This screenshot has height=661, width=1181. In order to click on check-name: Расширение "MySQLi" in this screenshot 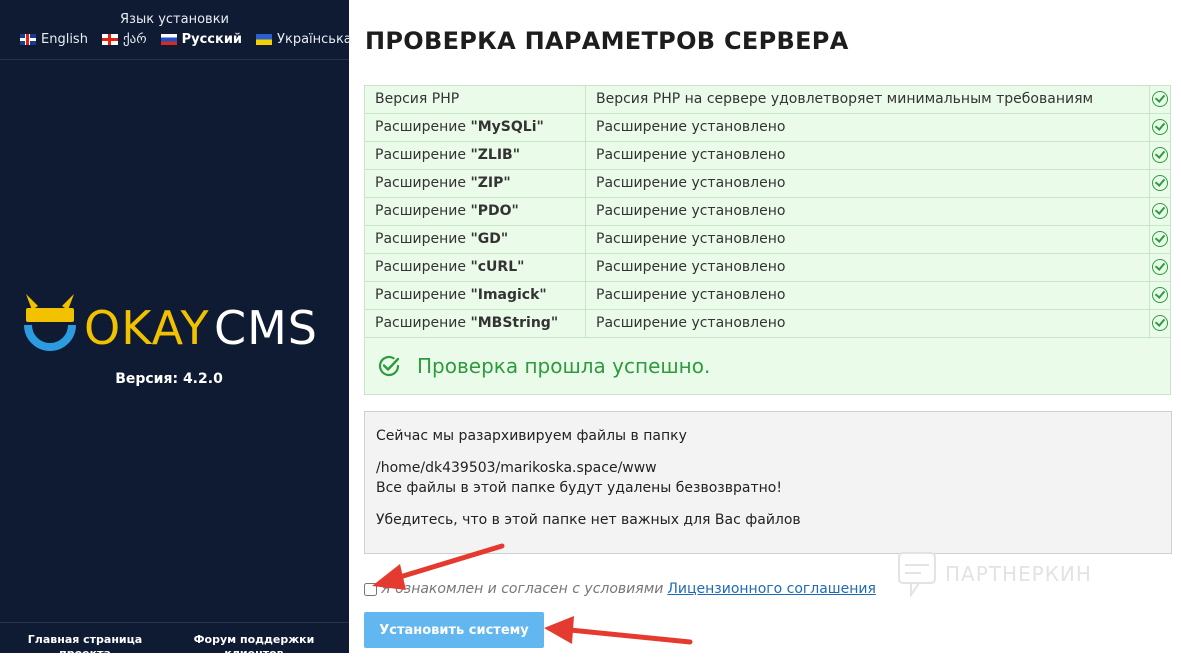, I will do `click(475, 127)`.